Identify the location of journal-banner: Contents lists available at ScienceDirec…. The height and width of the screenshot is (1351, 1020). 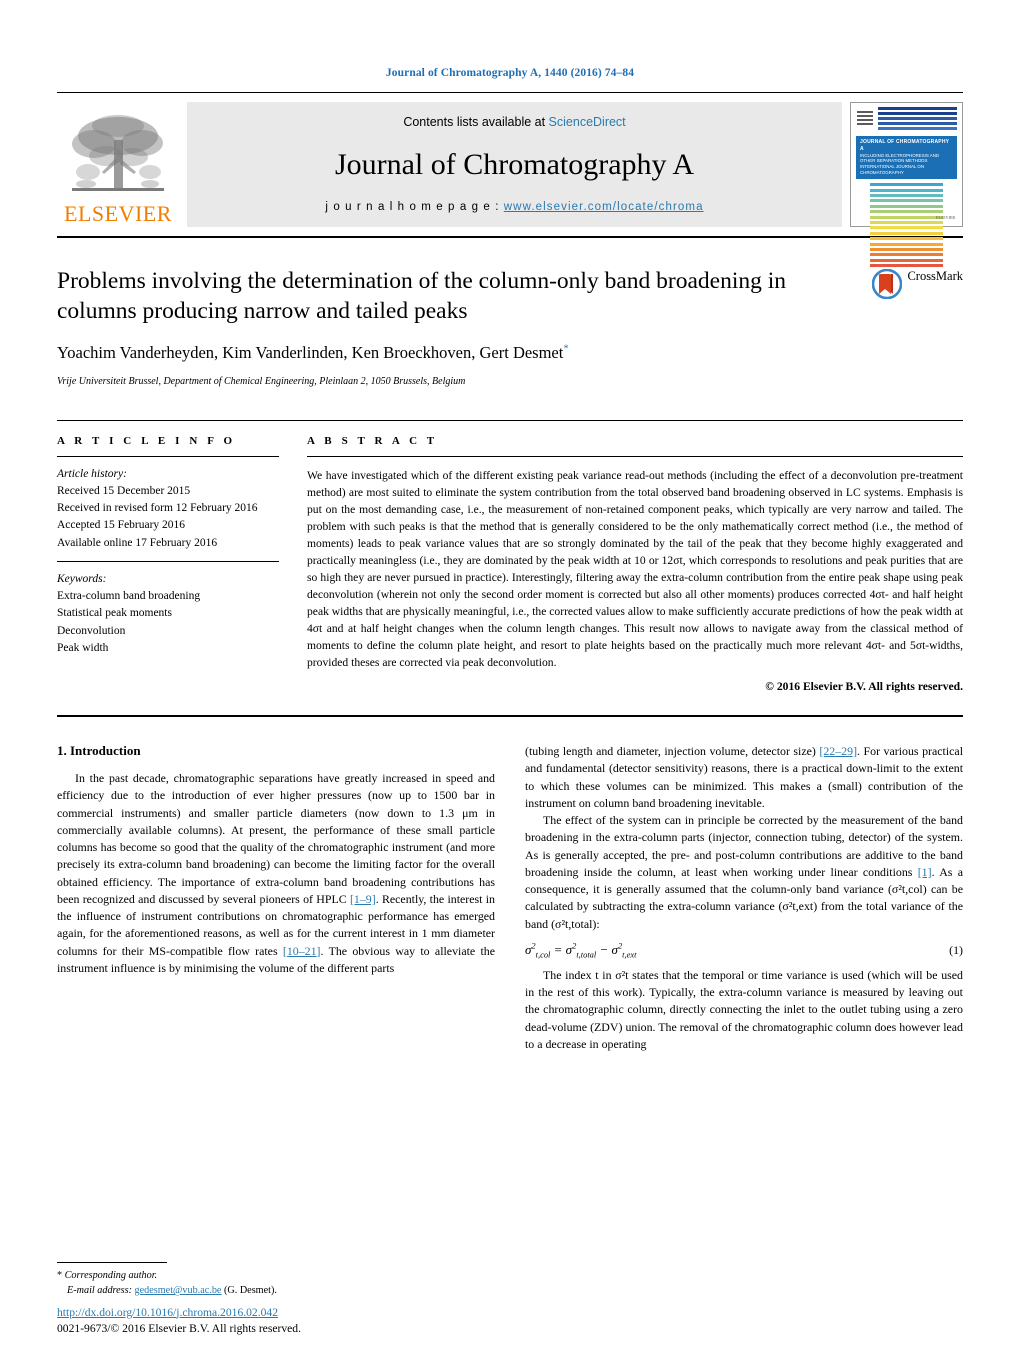
(514, 164).